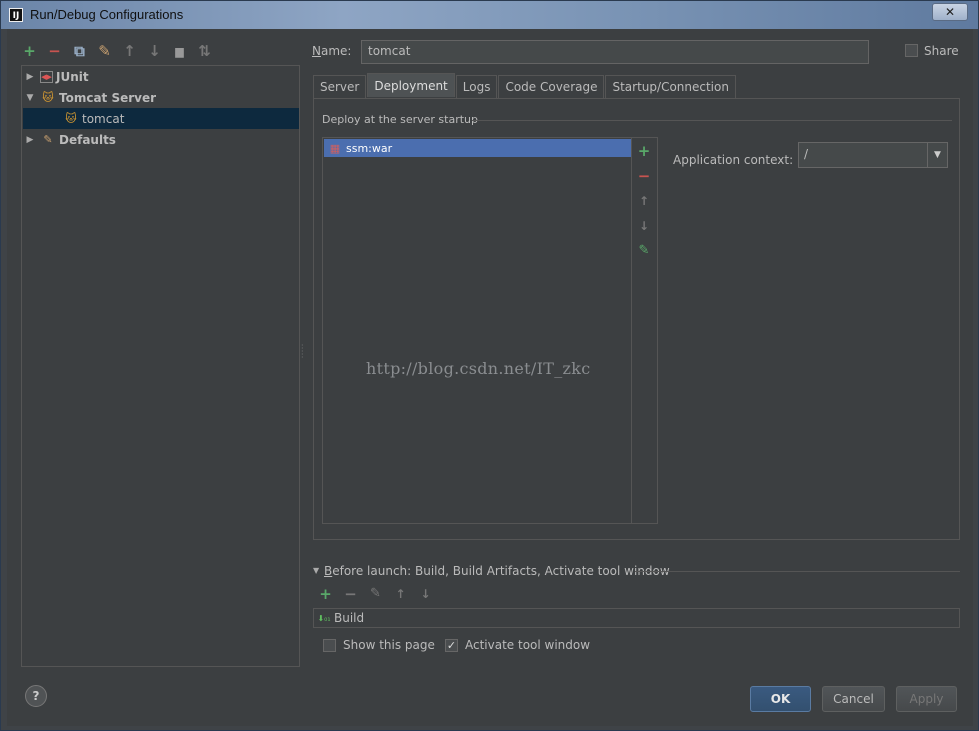 This screenshot has height=731, width=979. I want to click on share-label: Share, so click(941, 51).